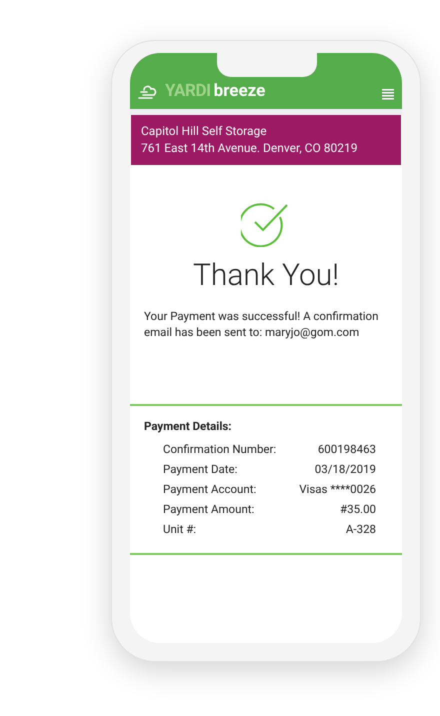 This screenshot has height=716, width=440. What do you see at coordinates (361, 529) in the screenshot?
I see `detail-value: A-328` at bounding box center [361, 529].